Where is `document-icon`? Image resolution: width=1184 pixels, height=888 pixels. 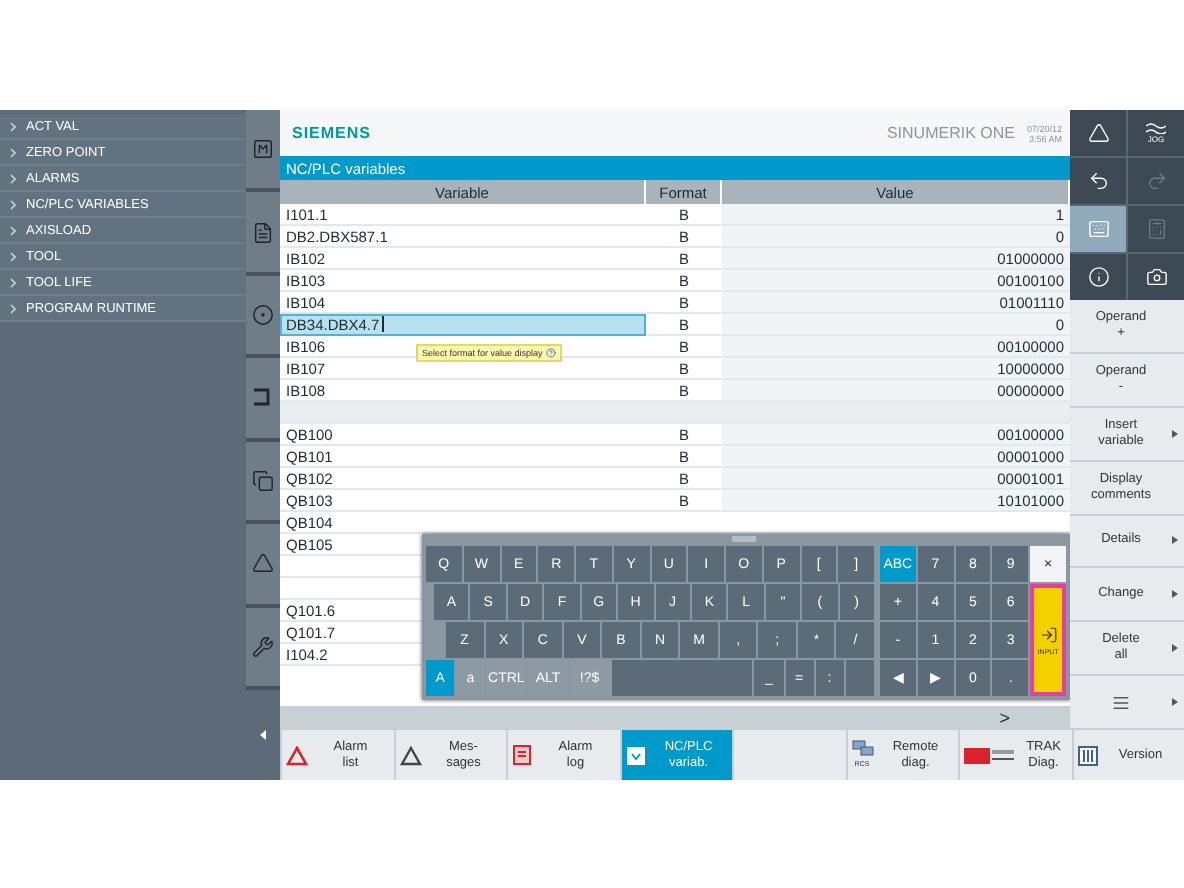 document-icon is located at coordinates (263, 232).